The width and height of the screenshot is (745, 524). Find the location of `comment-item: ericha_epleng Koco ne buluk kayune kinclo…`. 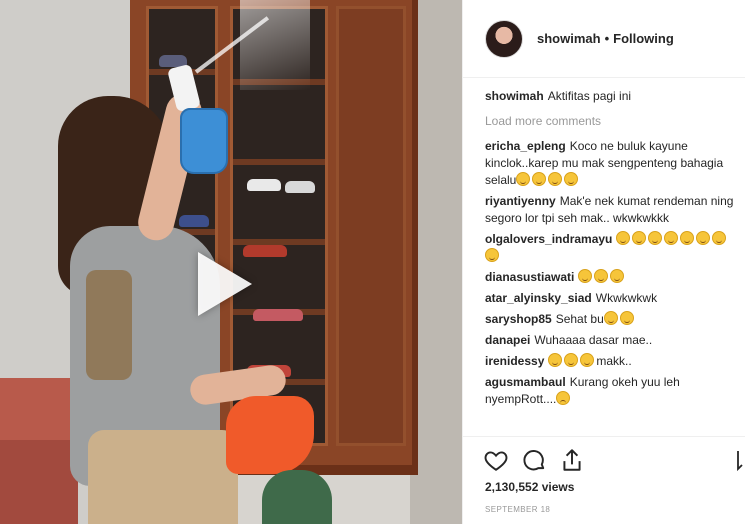

comment-item: ericha_epleng Koco ne buluk kayune kinclo… is located at coordinates (613, 163).